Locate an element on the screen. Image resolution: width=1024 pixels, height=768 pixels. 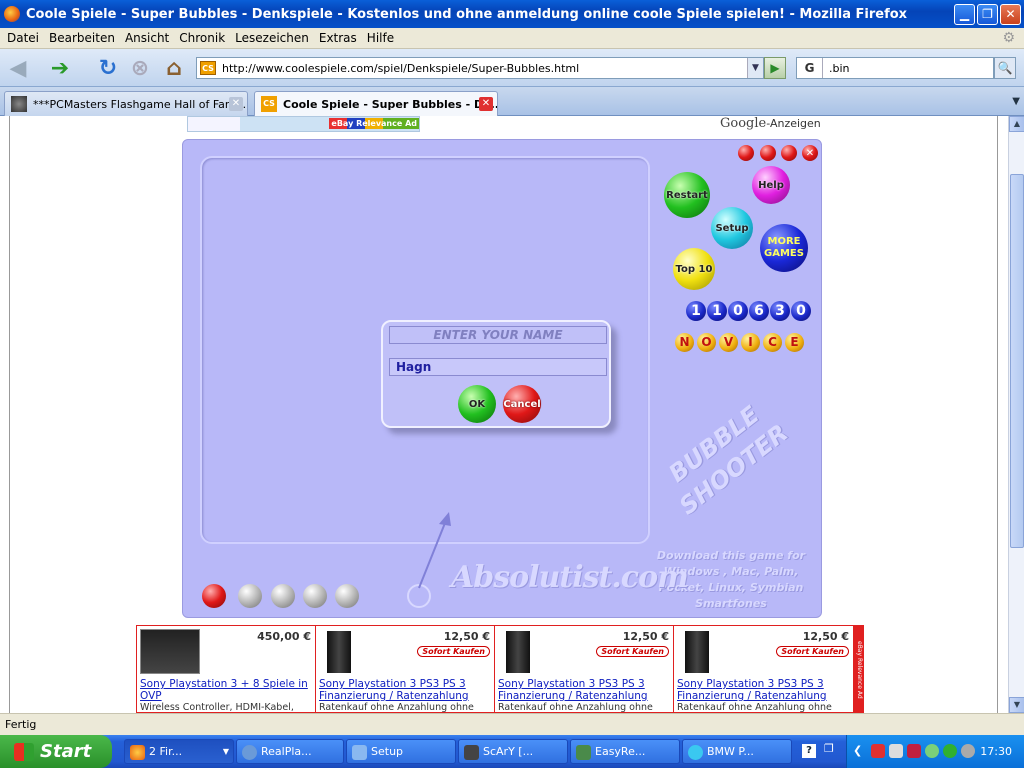
messenger-icon is located at coordinates (950, 751).